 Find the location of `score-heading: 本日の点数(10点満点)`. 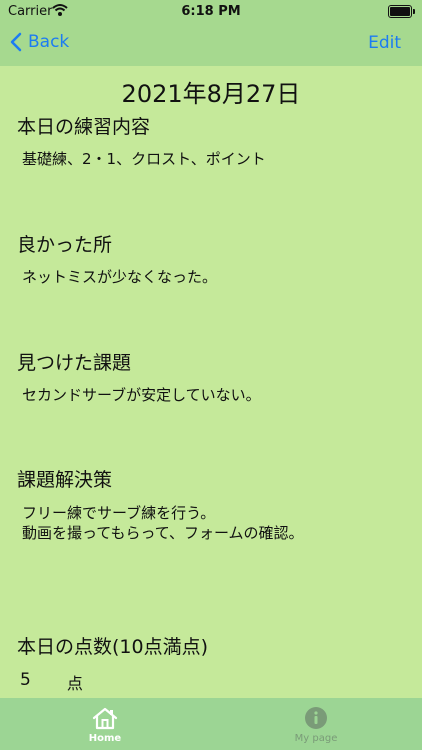

score-heading: 本日の点数(10点満点) is located at coordinates (113, 647).